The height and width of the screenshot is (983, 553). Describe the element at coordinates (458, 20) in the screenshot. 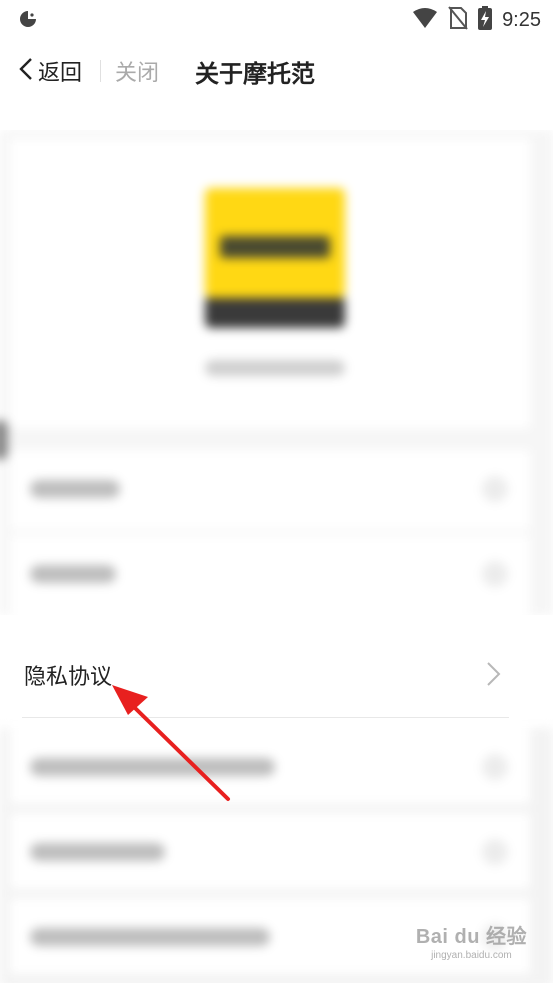

I see `no-sim-icon` at that location.